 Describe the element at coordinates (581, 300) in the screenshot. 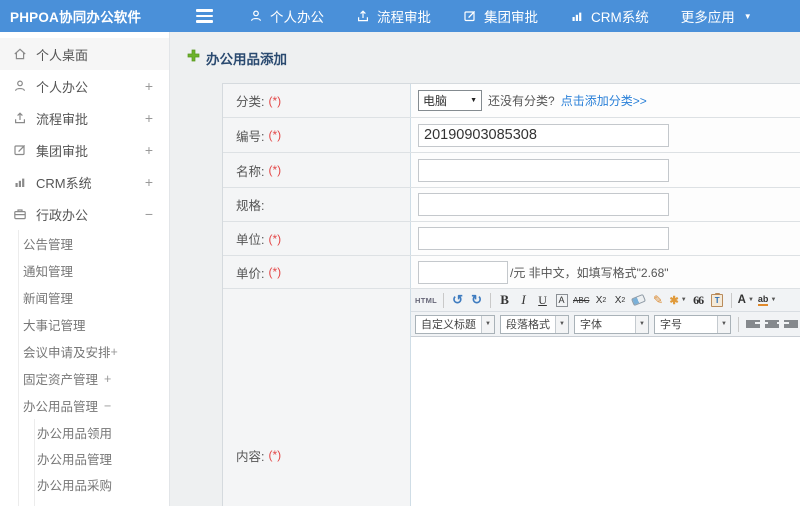

I see `strikethrough-button: ABC` at that location.